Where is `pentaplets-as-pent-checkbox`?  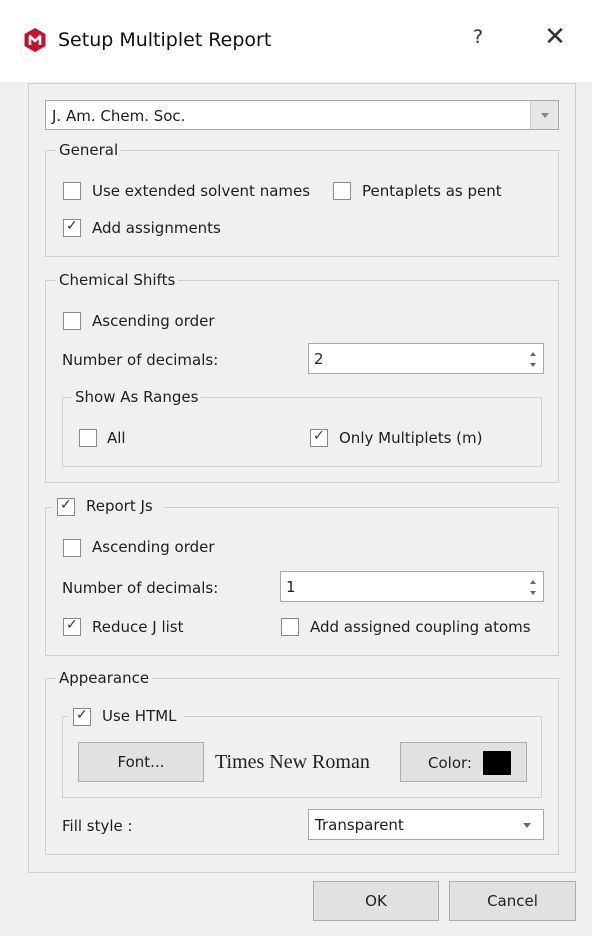
pentaplets-as-pent-checkbox is located at coordinates (342, 191).